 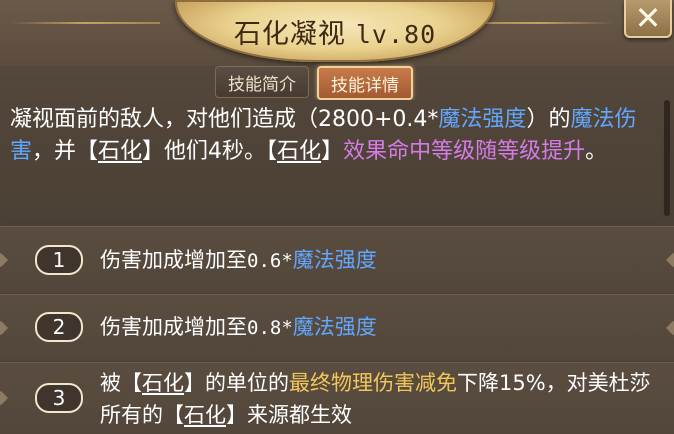 What do you see at coordinates (85, 23) in the screenshot?
I see `ornament-left` at bounding box center [85, 23].